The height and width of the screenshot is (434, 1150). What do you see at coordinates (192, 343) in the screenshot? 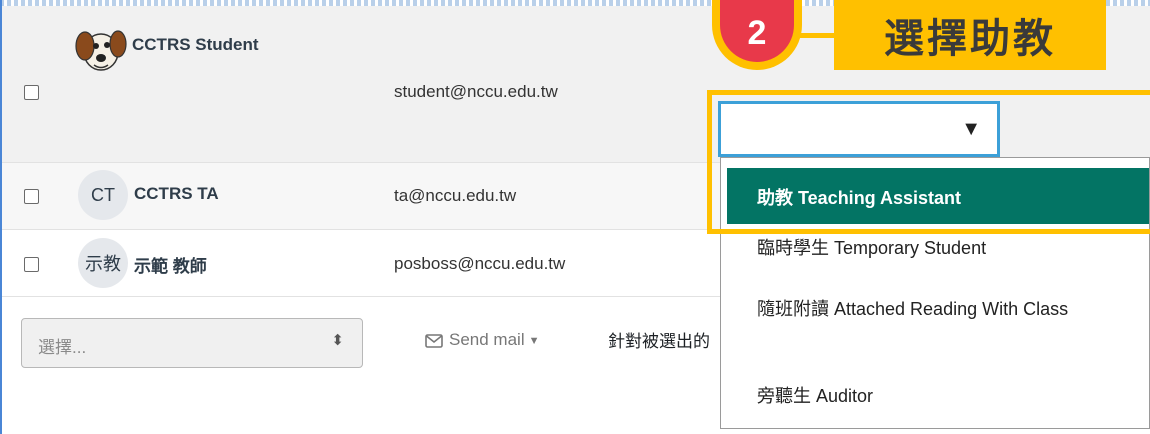
I see `bulk-action-select: 選擇... ⬍` at bounding box center [192, 343].